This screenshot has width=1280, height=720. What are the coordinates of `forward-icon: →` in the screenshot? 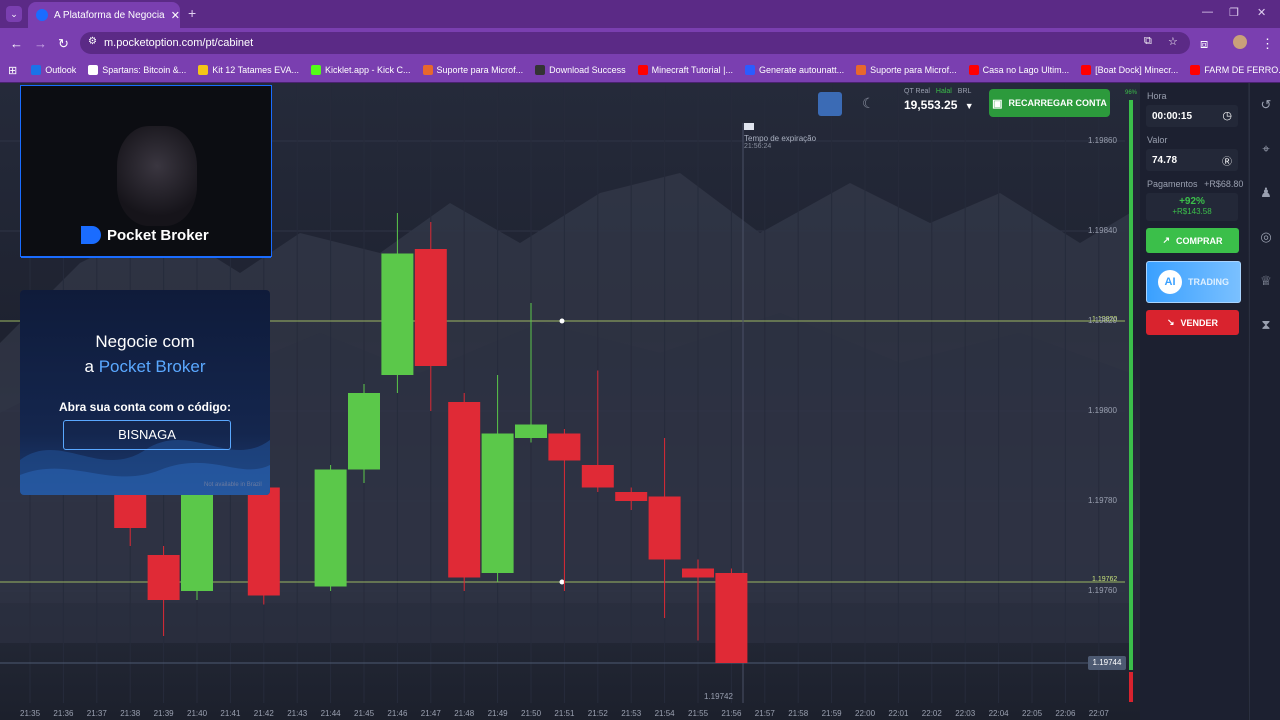 It's located at (40, 43).